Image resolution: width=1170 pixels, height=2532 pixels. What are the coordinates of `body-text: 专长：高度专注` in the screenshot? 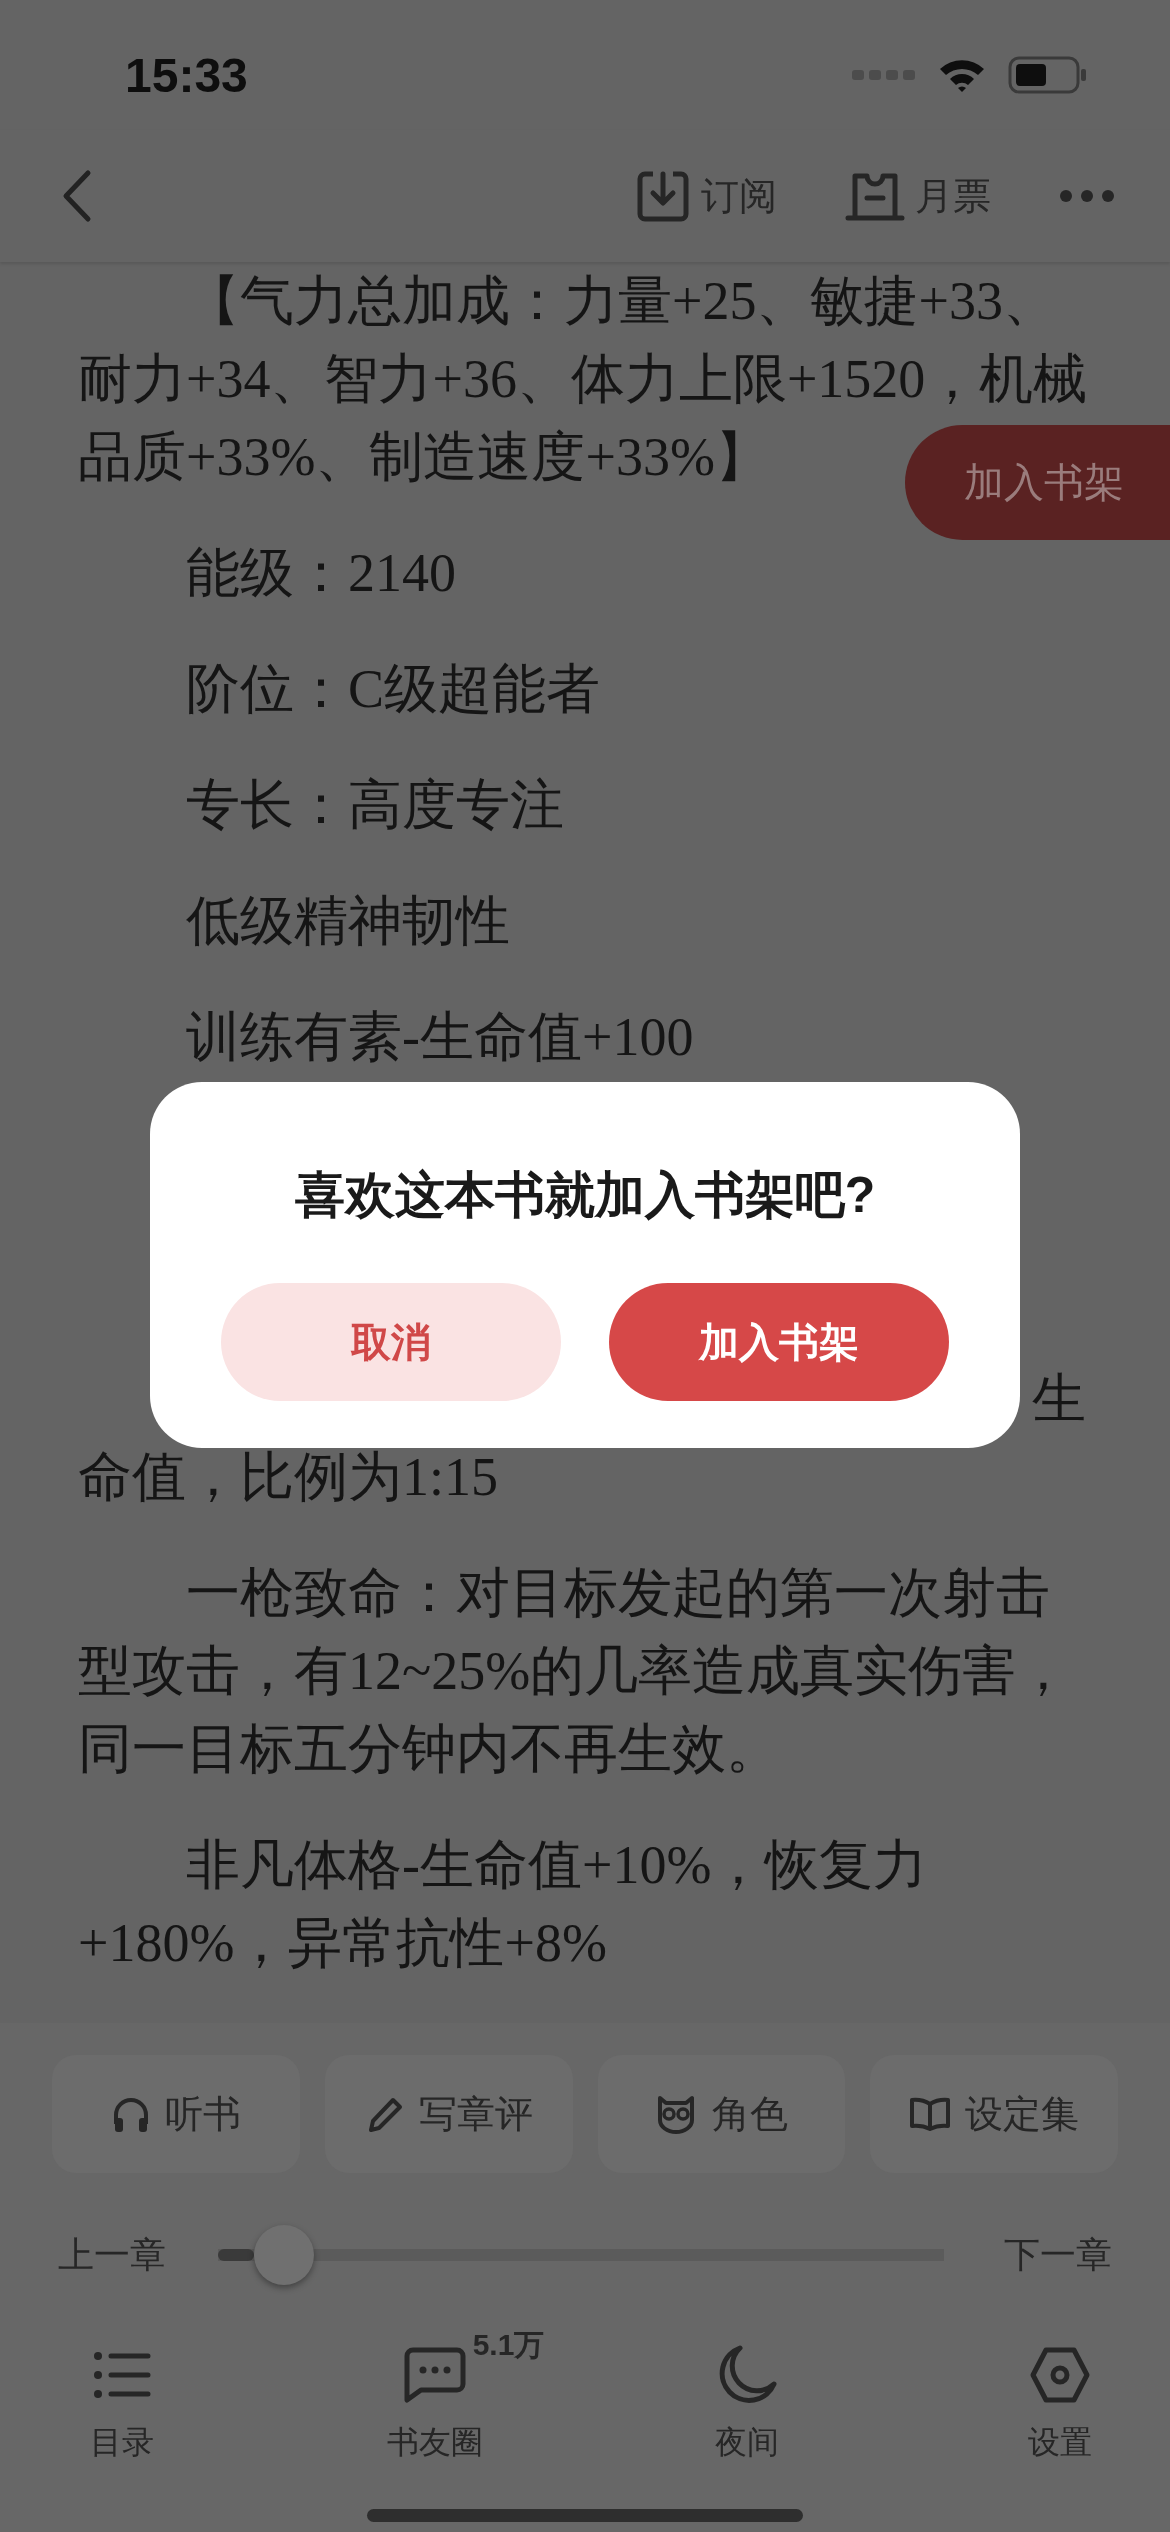 It's located at (375, 805).